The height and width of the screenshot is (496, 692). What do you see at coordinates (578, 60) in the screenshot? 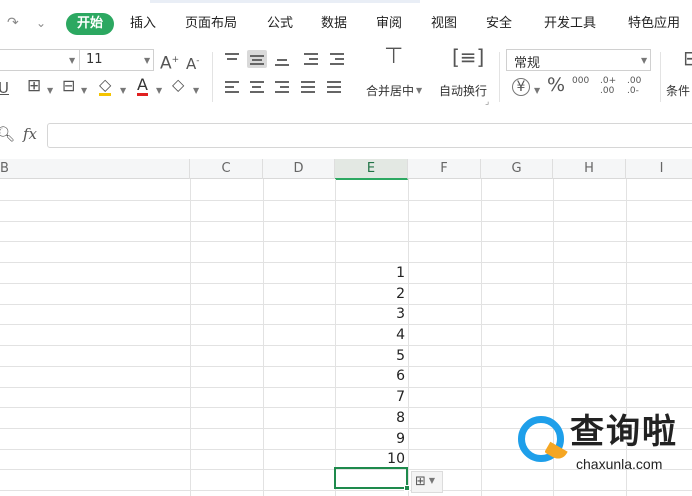
I see `number-format-select: 常规 ▼` at bounding box center [578, 60].